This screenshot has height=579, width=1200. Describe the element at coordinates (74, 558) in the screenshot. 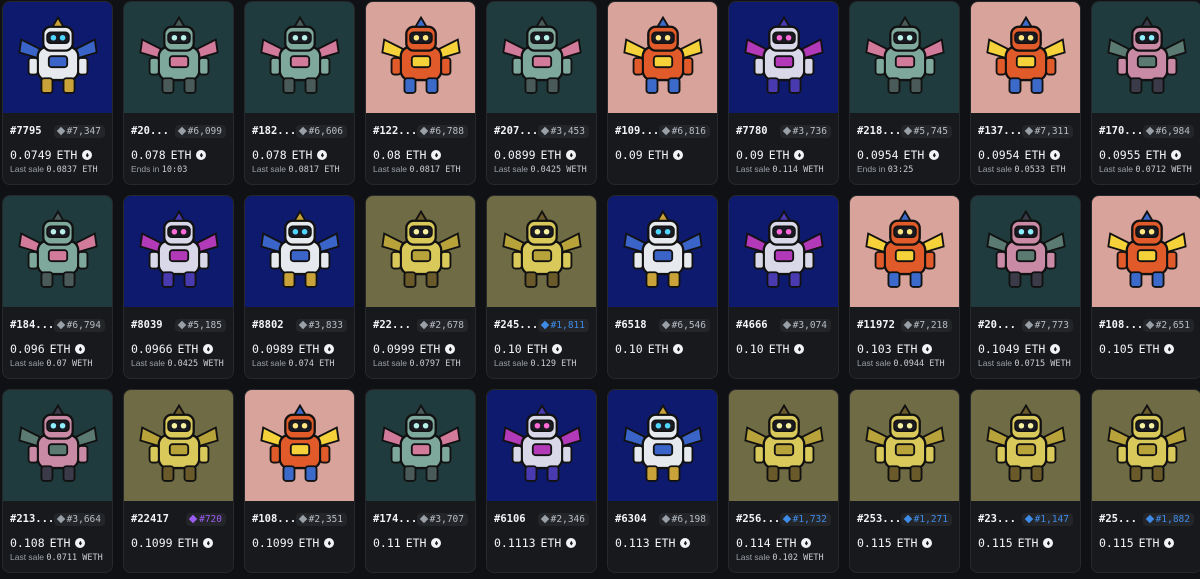

I see `sub-value: 0.0711 WETH` at that location.